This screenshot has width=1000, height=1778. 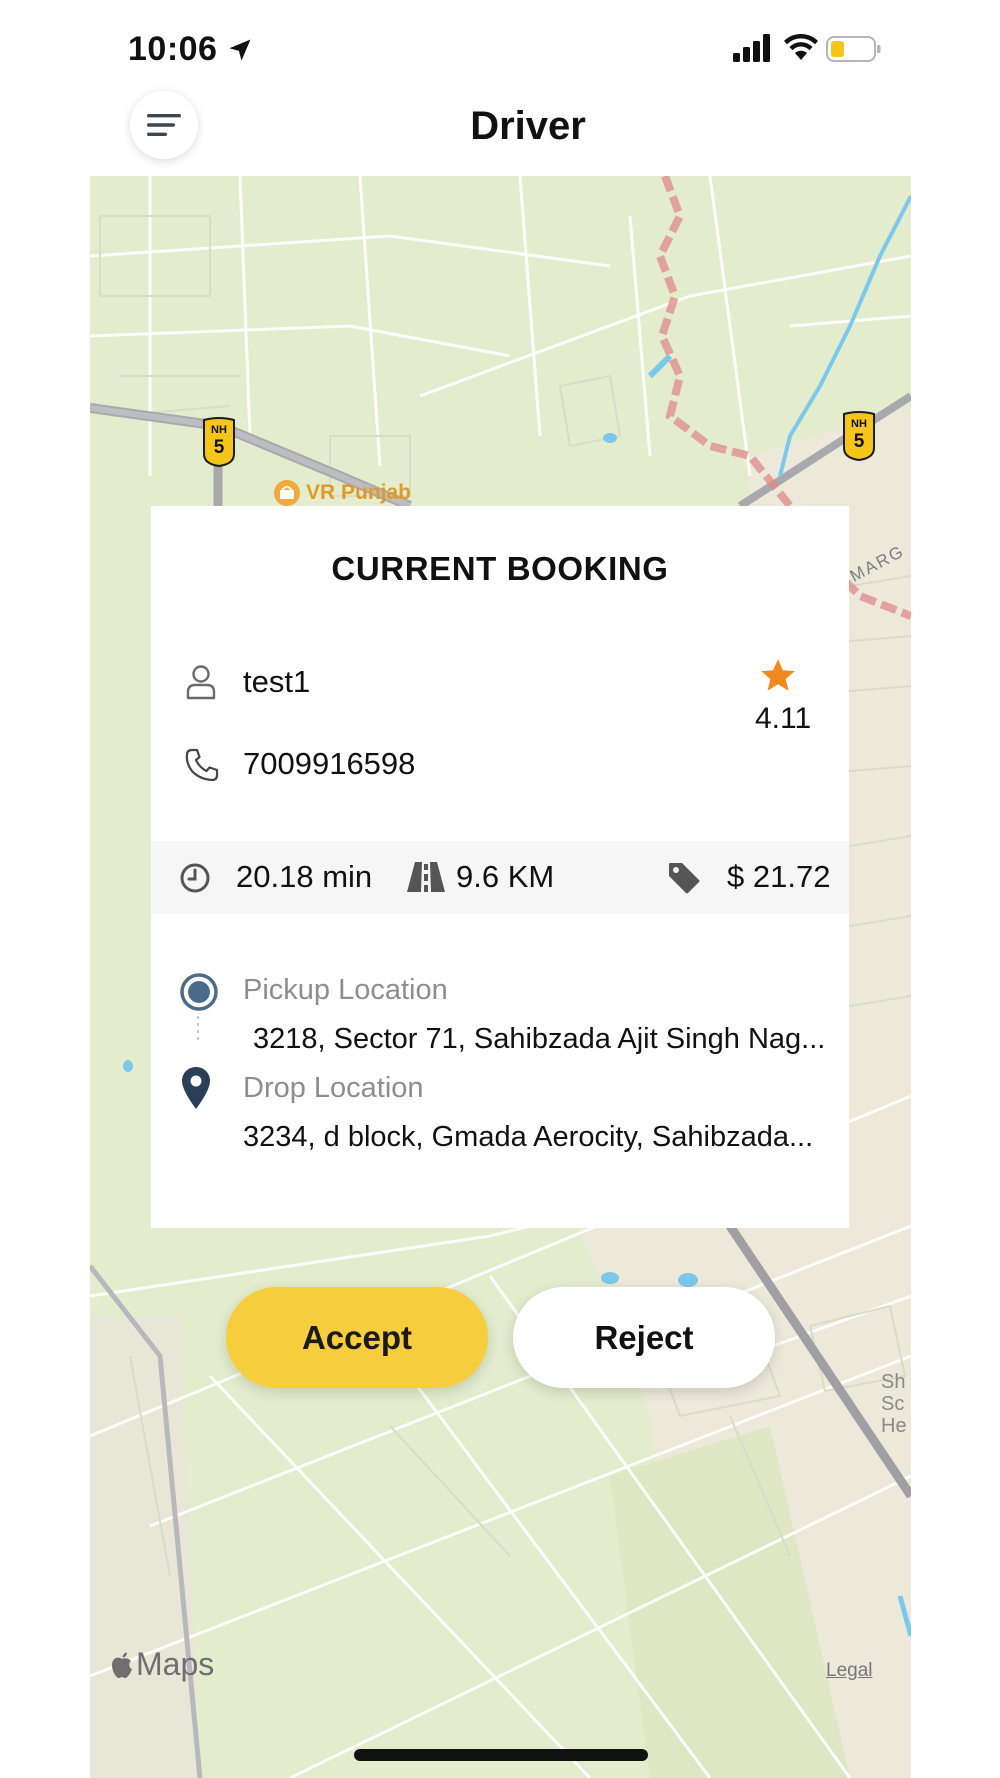 I want to click on maps-provider-label: Maps, so click(x=175, y=1664).